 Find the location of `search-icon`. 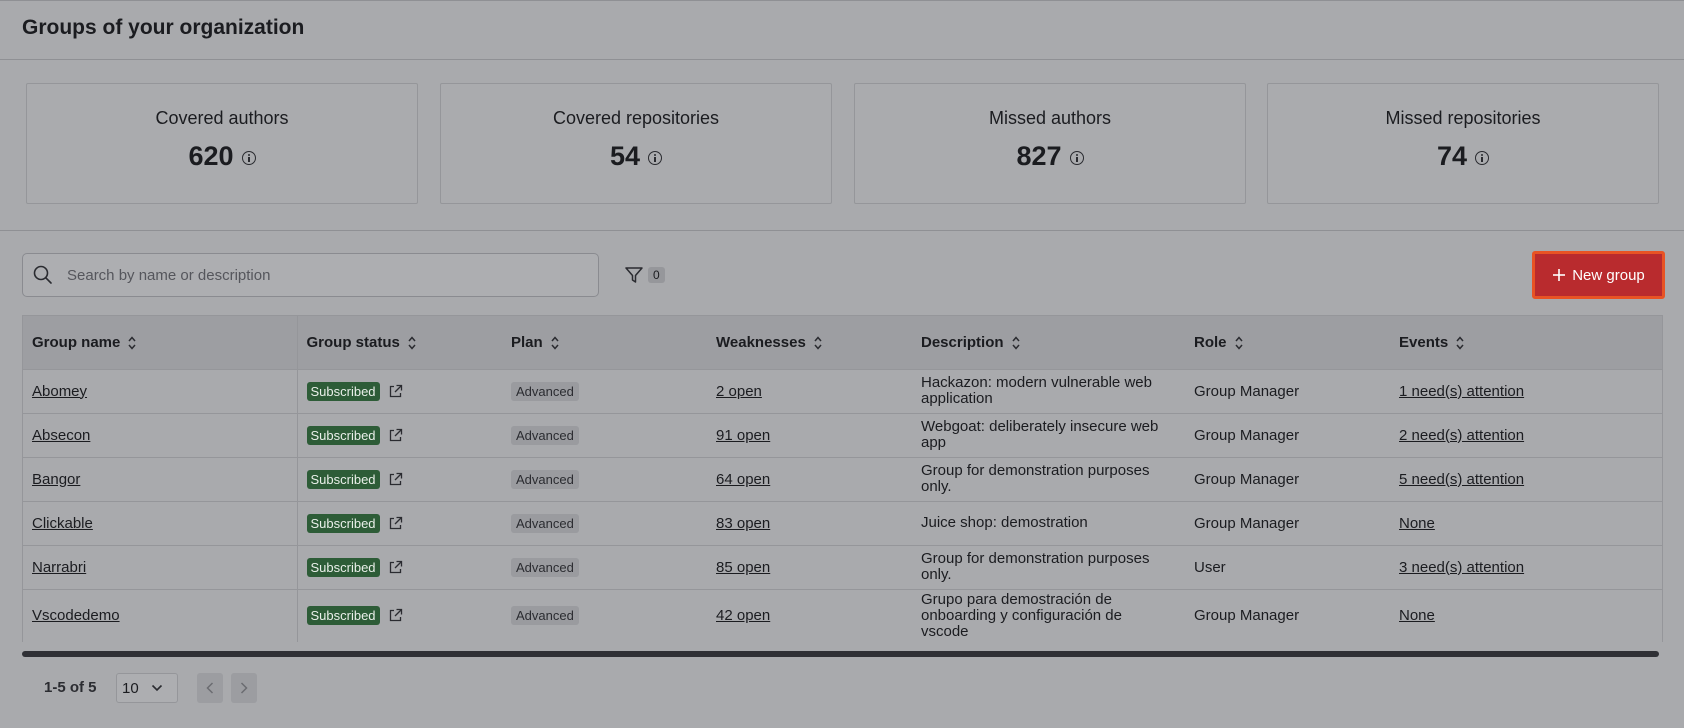

search-icon is located at coordinates (42, 274).